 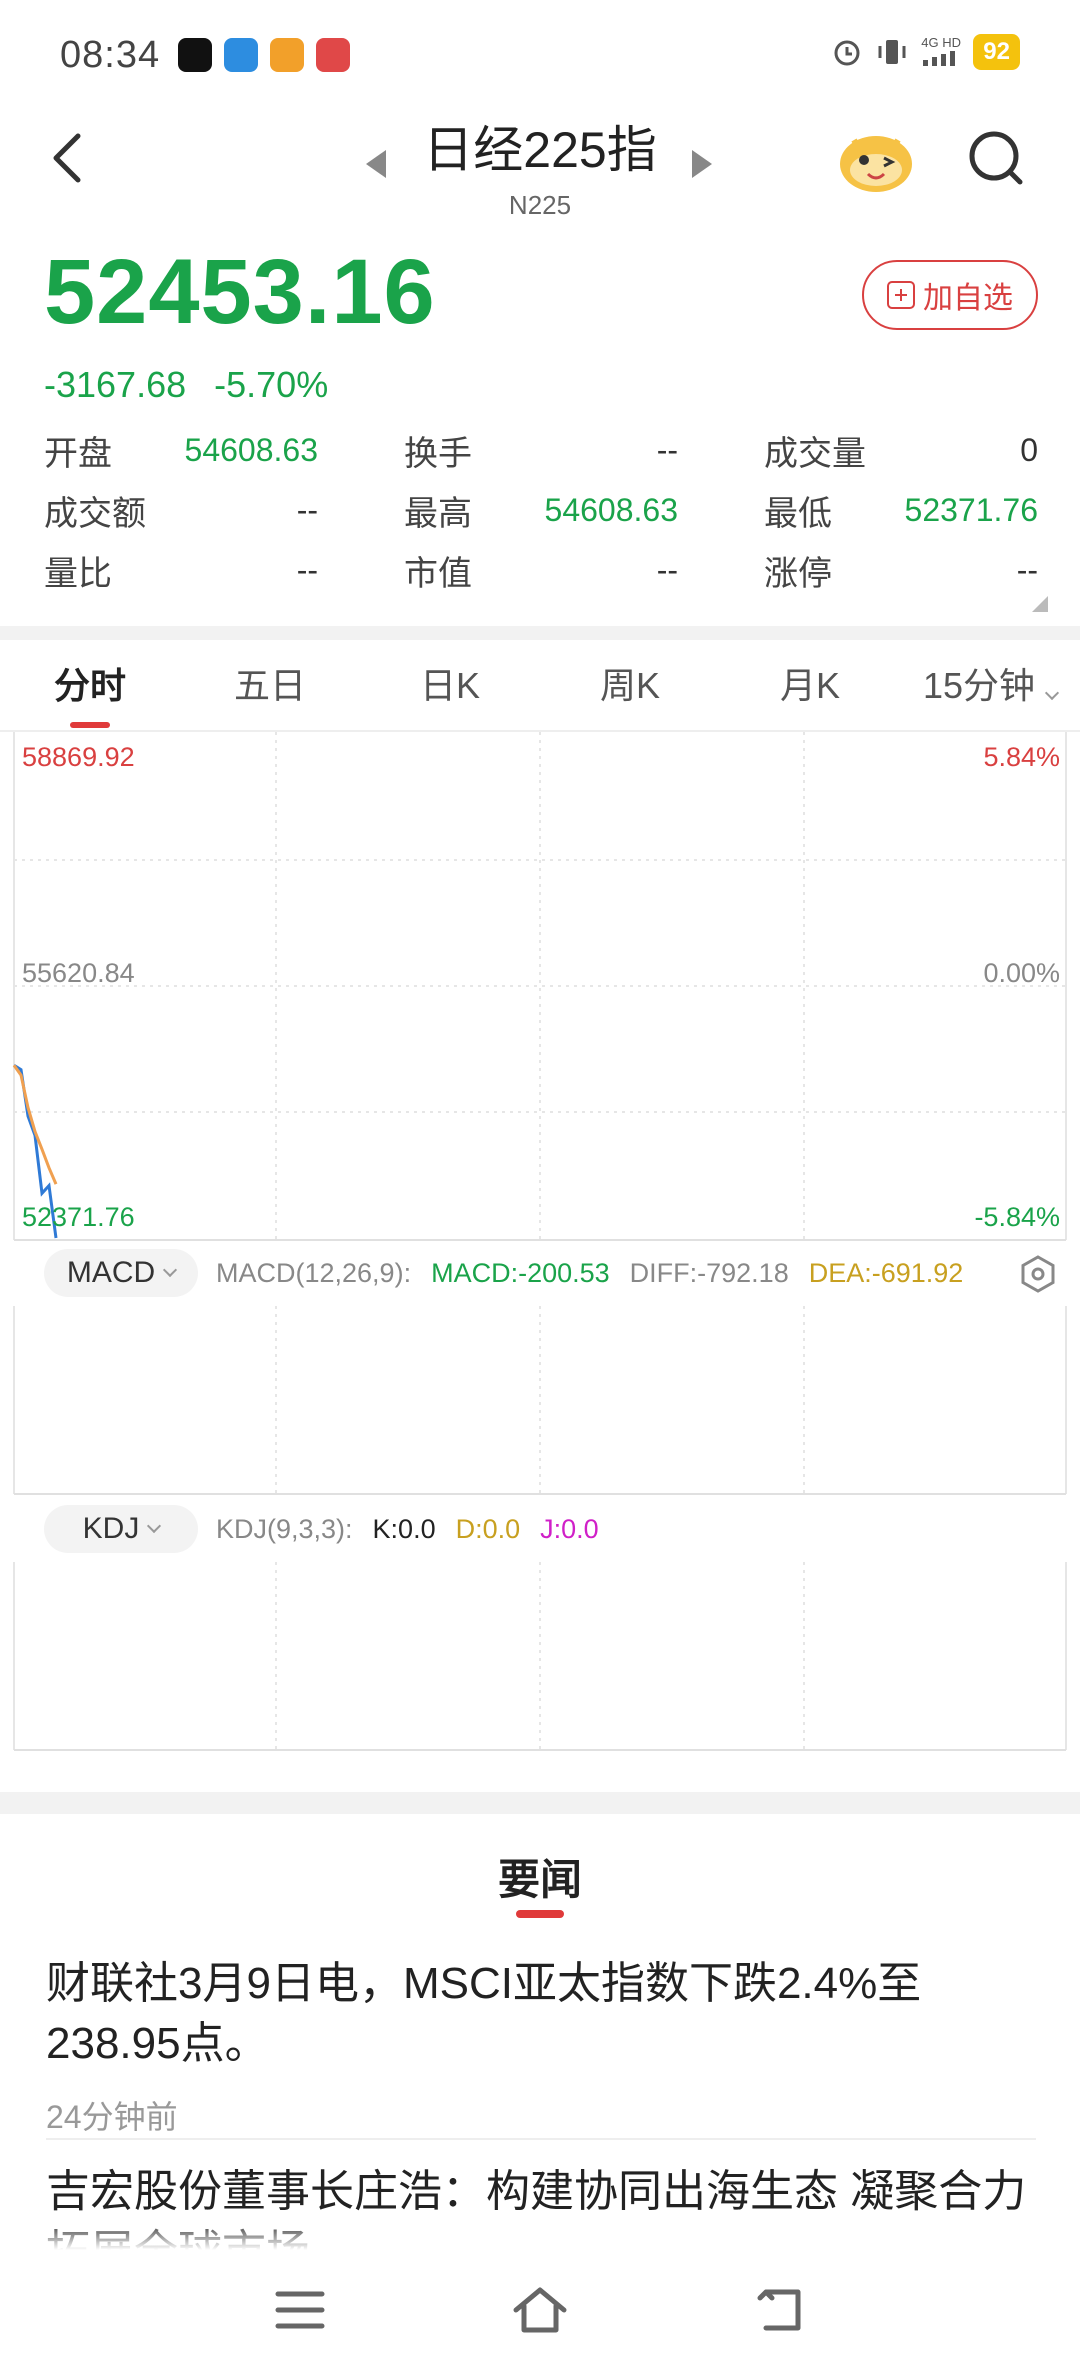 What do you see at coordinates (95, 513) in the screenshot?
I see `stat-label: 成交额` at bounding box center [95, 513].